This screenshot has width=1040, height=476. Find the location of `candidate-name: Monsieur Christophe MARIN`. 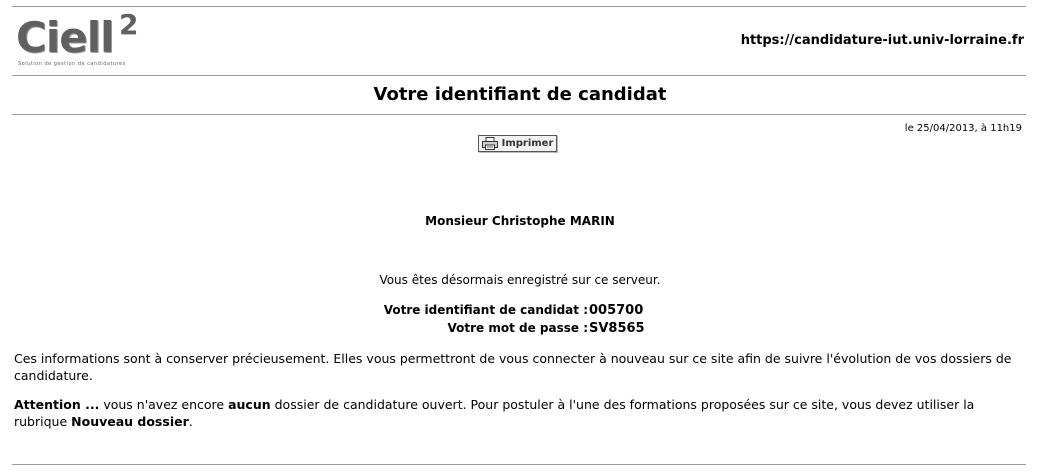

candidate-name: Monsieur Christophe MARIN is located at coordinates (520, 221).